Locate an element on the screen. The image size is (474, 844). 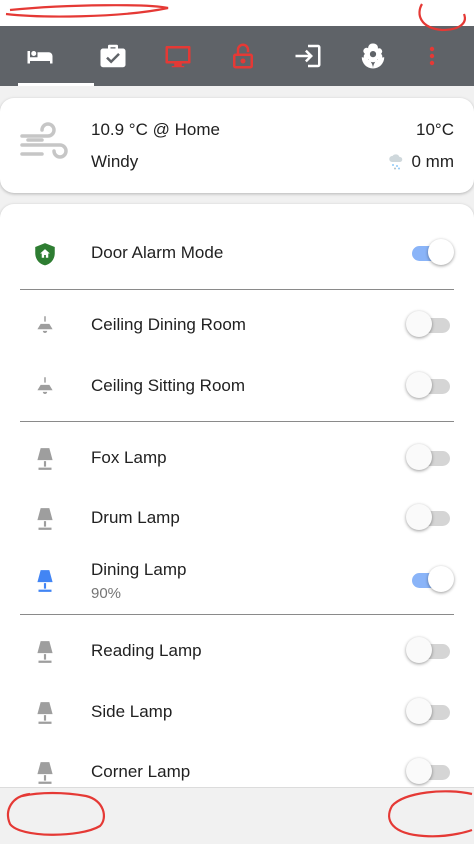
entity-row-ceiling-dining-room: Ceiling Dining Room is located at coordinates (237, 325).